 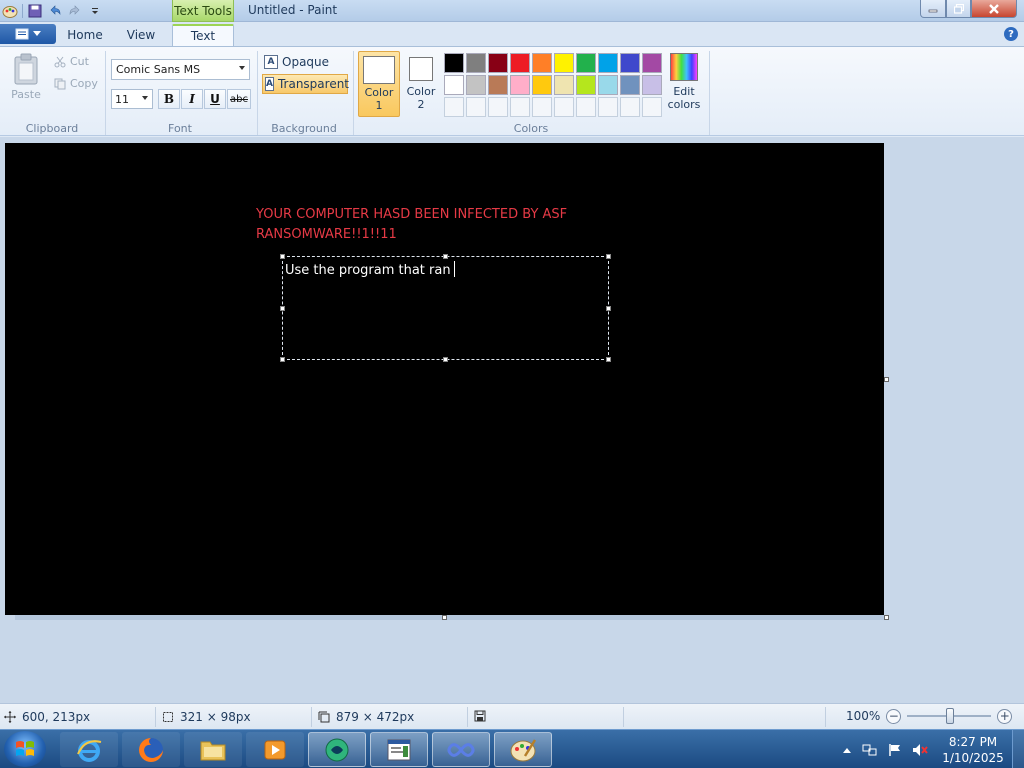 I want to click on copy-button: Copy, so click(x=76, y=83).